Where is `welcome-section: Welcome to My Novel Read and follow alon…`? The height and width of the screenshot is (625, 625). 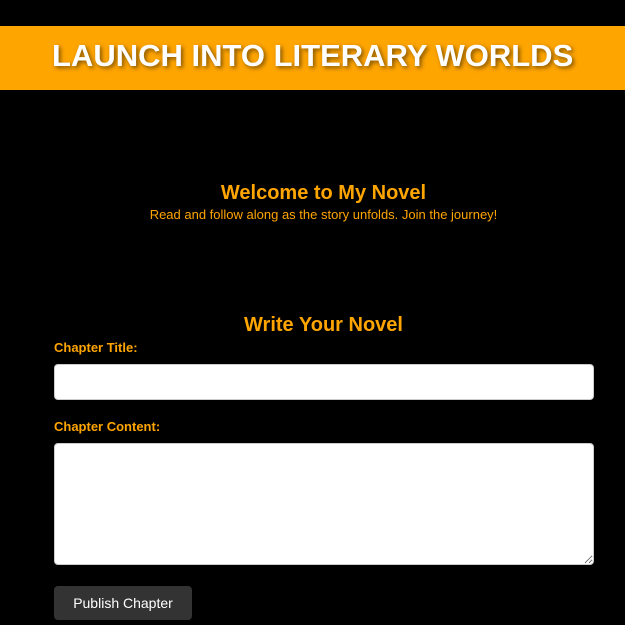 welcome-section: Welcome to My Novel Read and follow alon… is located at coordinates (312, 201).